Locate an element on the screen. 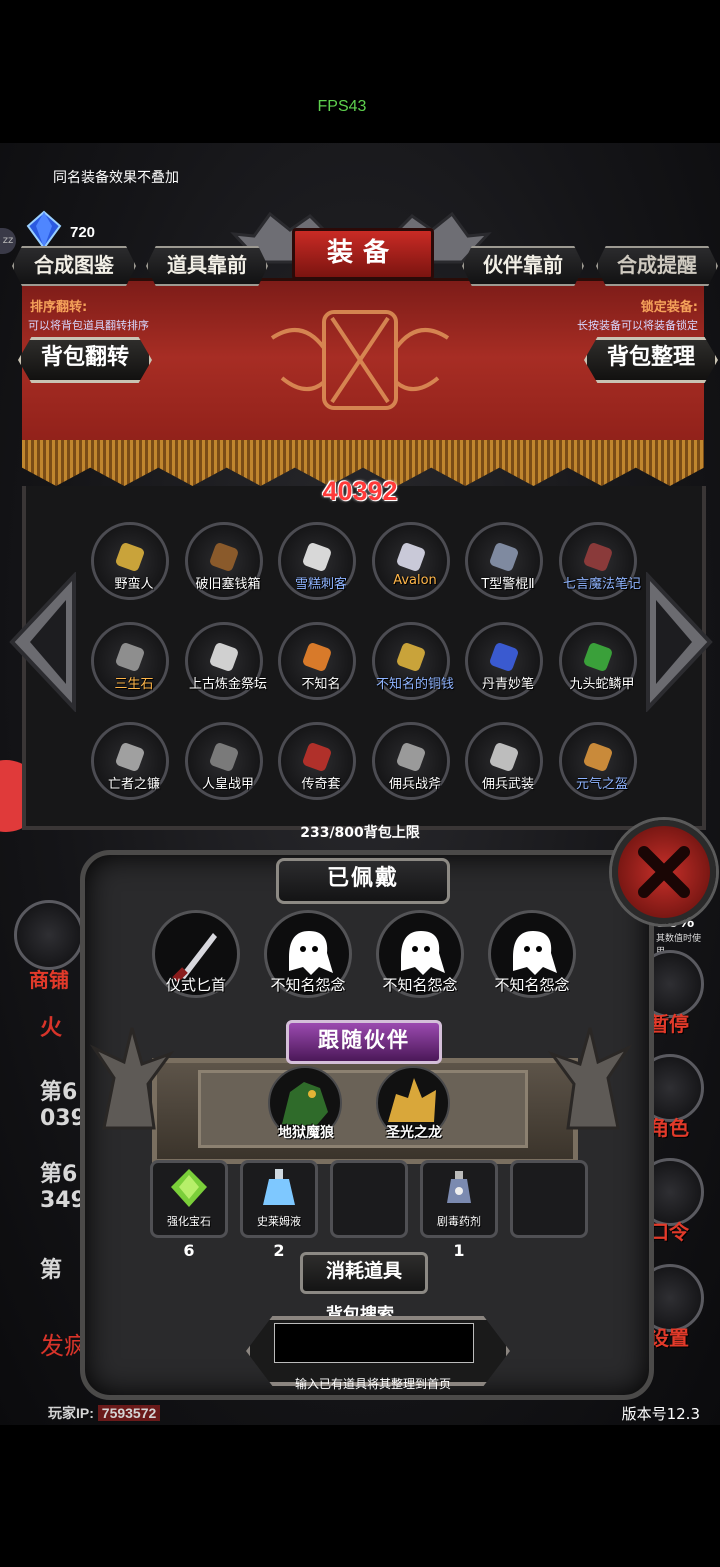 This screenshot has height=1567, width=720. inventory-item: 佣兵战斧 is located at coordinates (411, 761).